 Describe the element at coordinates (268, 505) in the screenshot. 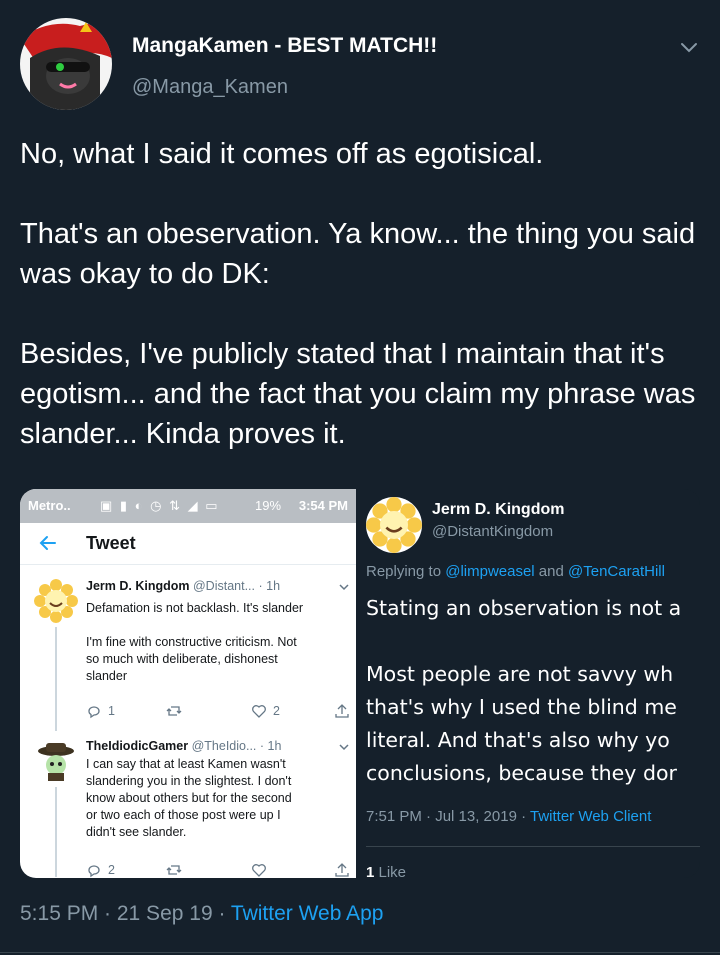

I see `battery-label: 19%` at that location.